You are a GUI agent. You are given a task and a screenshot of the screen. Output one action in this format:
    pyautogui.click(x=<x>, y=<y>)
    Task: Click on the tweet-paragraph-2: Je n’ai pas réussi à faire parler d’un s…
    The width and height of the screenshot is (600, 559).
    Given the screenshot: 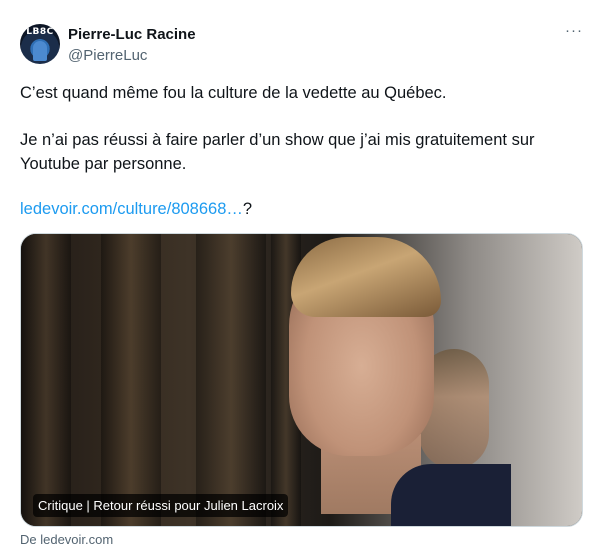 What is the action you would take?
    pyautogui.click(x=277, y=152)
    